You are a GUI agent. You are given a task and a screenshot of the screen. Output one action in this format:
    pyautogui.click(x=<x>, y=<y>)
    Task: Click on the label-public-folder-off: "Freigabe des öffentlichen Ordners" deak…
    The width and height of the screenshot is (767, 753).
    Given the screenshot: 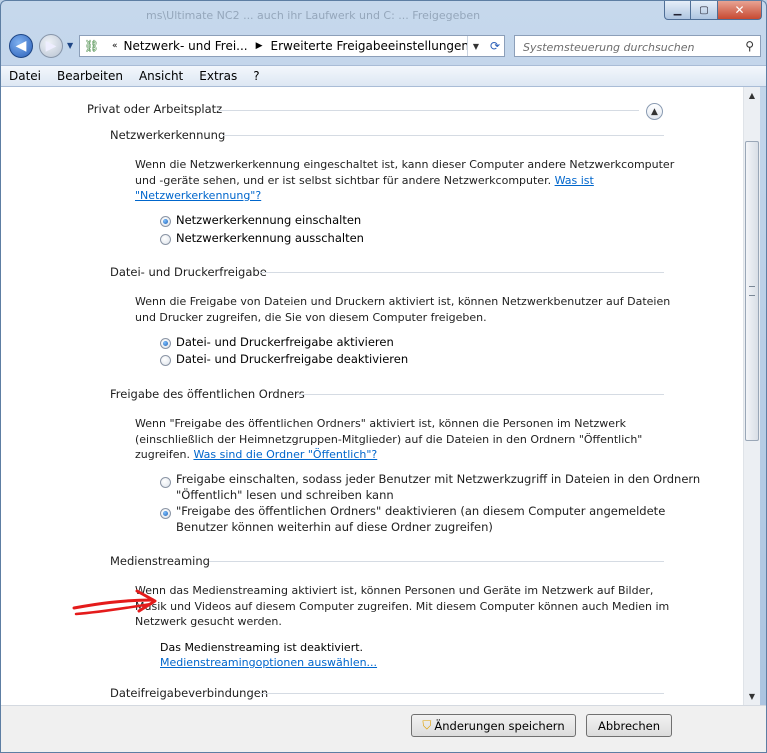 What is the action you would take?
    pyautogui.click(x=420, y=519)
    